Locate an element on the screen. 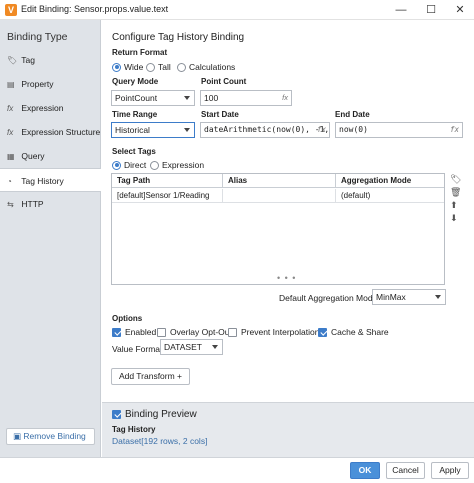 The width and height of the screenshot is (474, 483). sidebar-item-tag-history: ◔ Tag History is located at coordinates (50, 180).